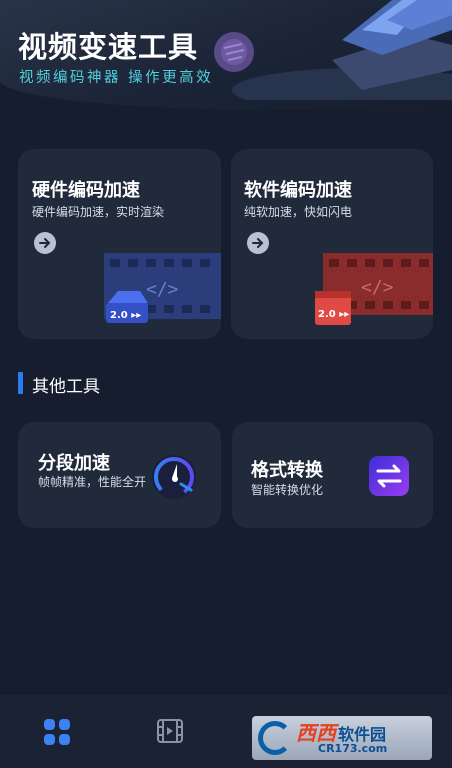 The height and width of the screenshot is (768, 452). I want to click on watermark-logo: 西西 软件园 CR173.com, so click(342, 738).